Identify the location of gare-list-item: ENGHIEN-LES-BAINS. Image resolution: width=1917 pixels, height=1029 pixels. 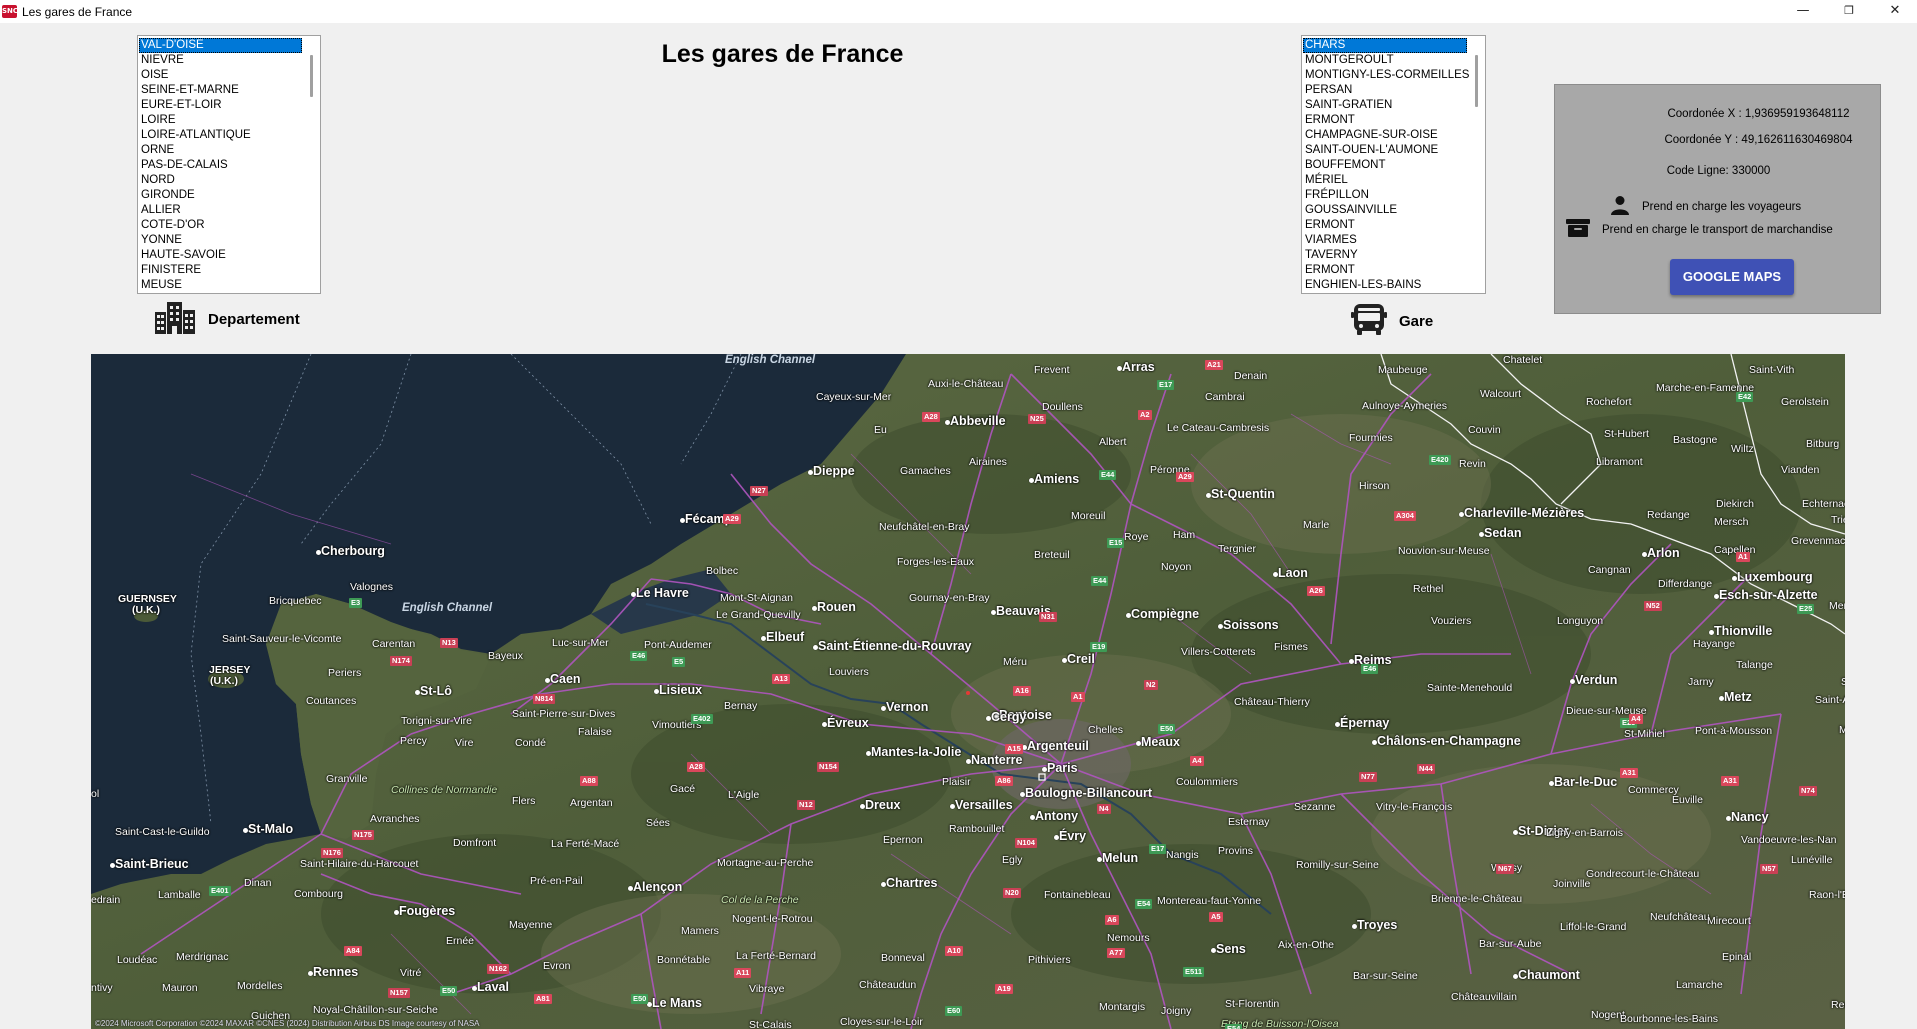
(1385, 285).